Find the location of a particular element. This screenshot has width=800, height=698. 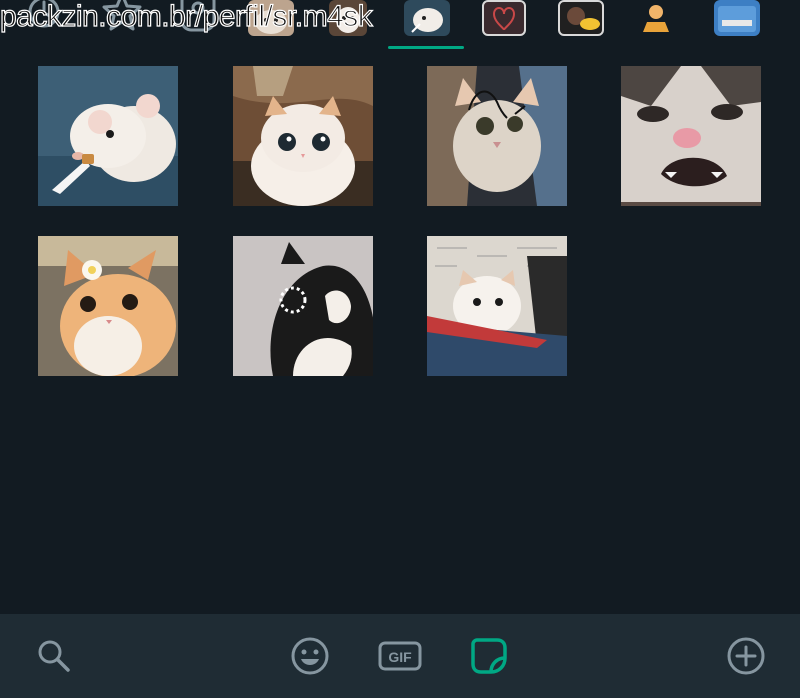

sticker-bw-cat-loading is located at coordinates (303, 306).